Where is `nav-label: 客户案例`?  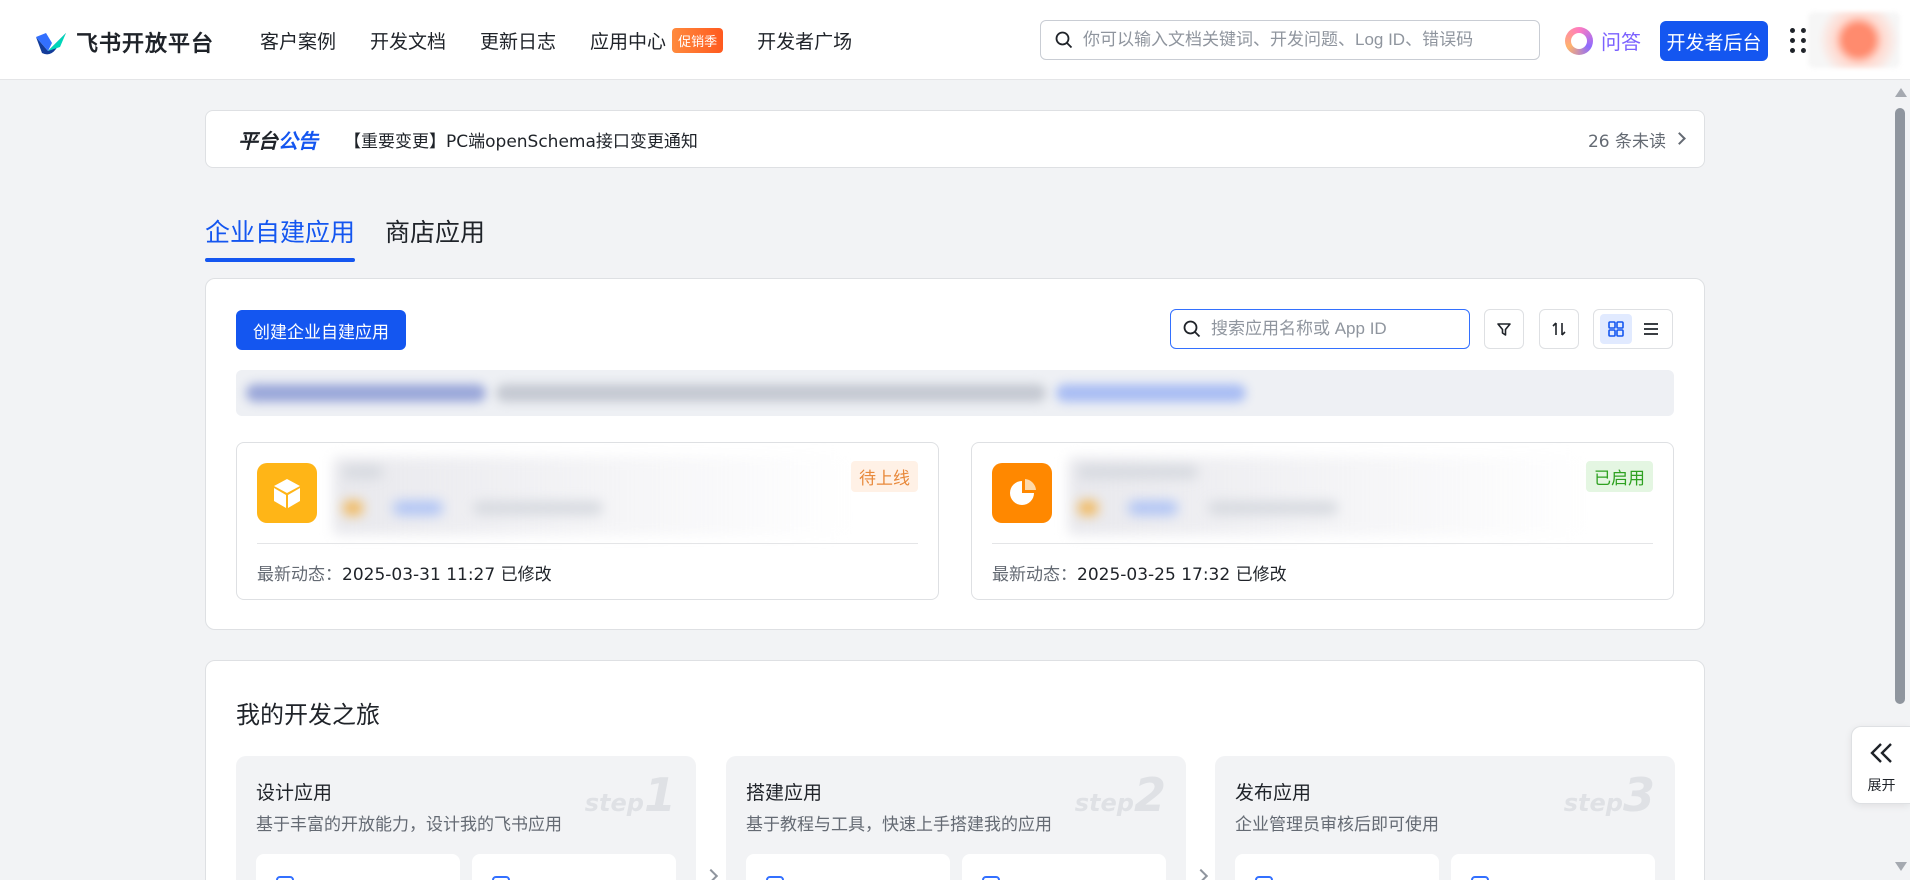
nav-label: 客户案例 is located at coordinates (298, 41).